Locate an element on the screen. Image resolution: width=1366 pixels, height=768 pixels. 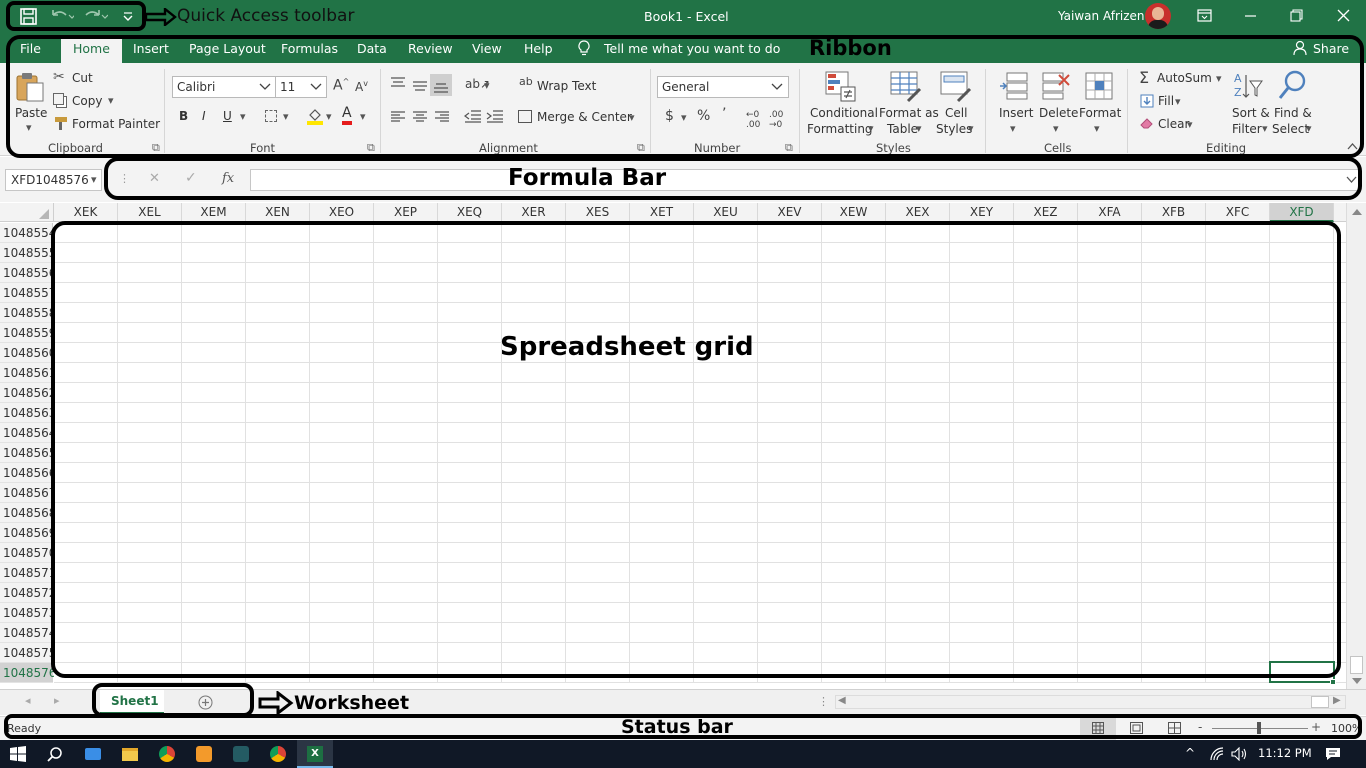
close-icon is located at coordinates (1343, 15).